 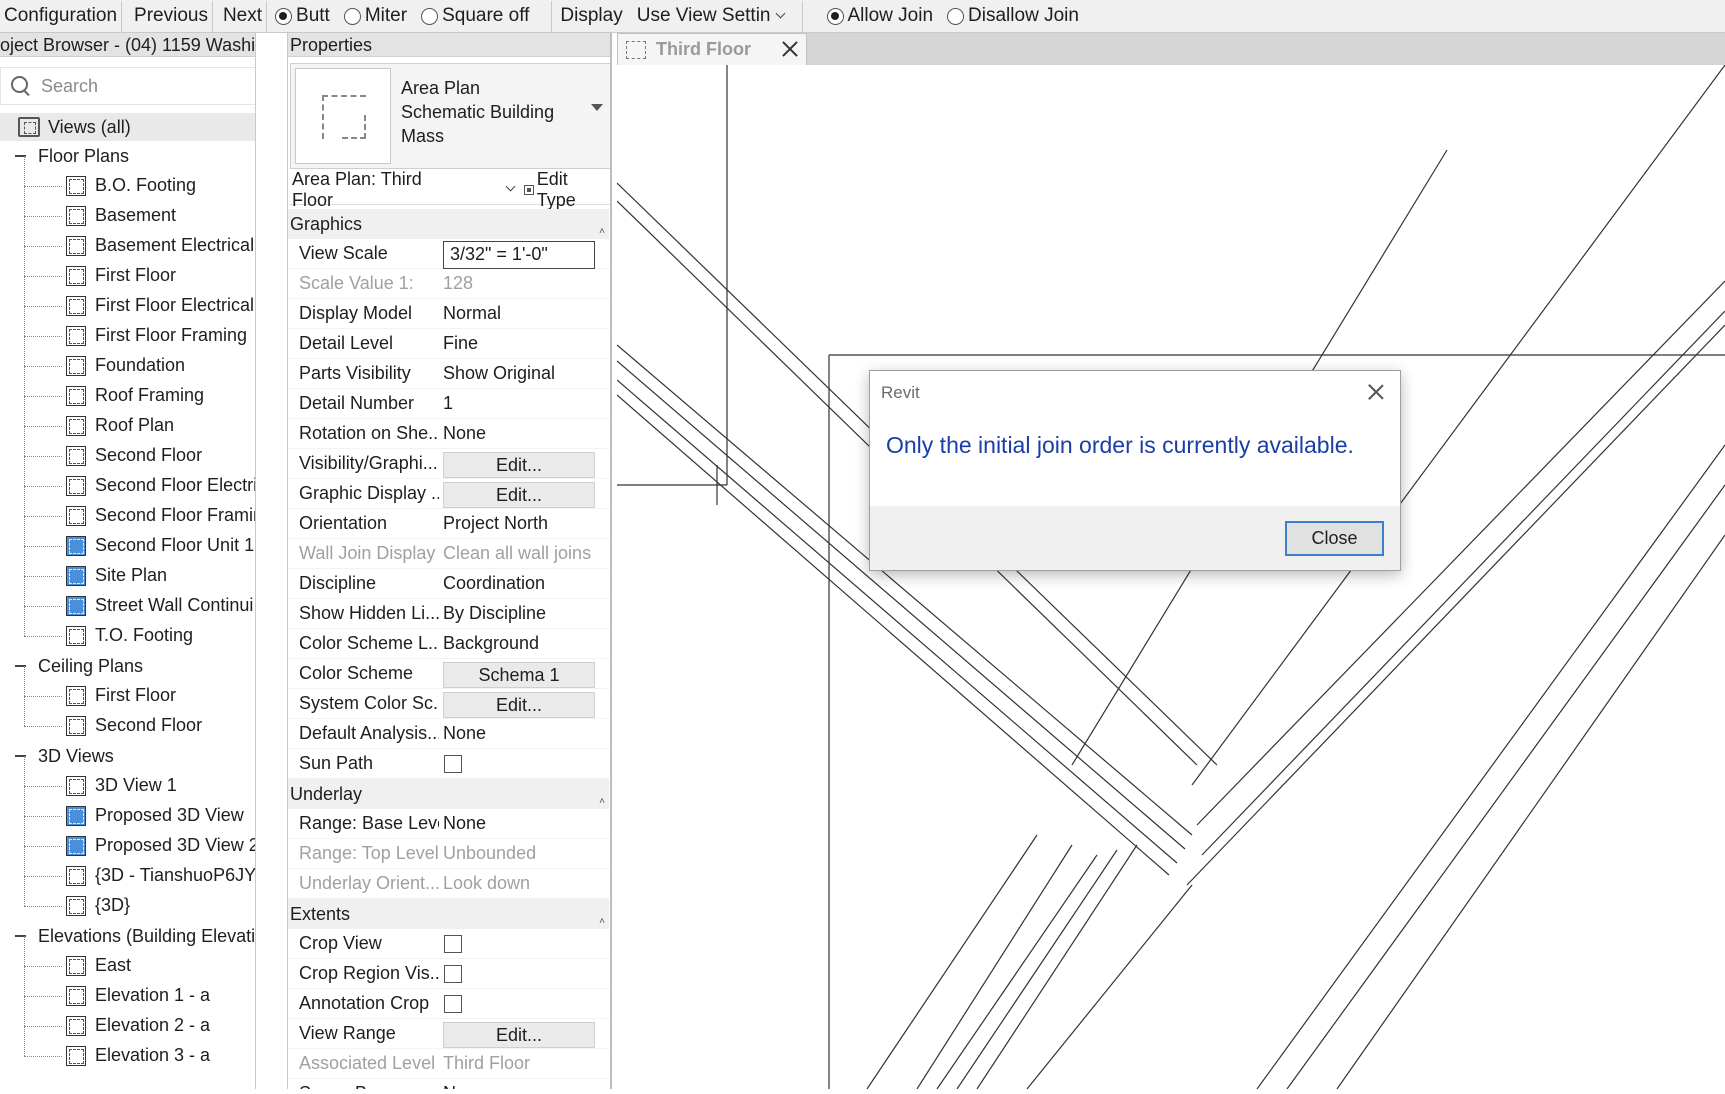 I want to click on tree-item: Second Floor Unit 1, so click(x=128, y=546).